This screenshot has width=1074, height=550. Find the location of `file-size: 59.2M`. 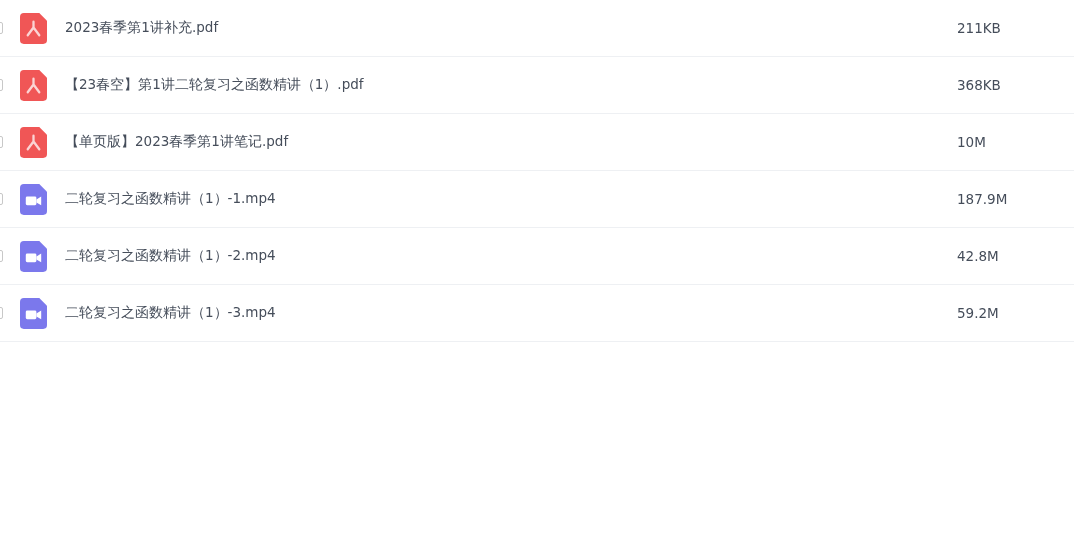

file-size: 59.2M is located at coordinates (978, 313).